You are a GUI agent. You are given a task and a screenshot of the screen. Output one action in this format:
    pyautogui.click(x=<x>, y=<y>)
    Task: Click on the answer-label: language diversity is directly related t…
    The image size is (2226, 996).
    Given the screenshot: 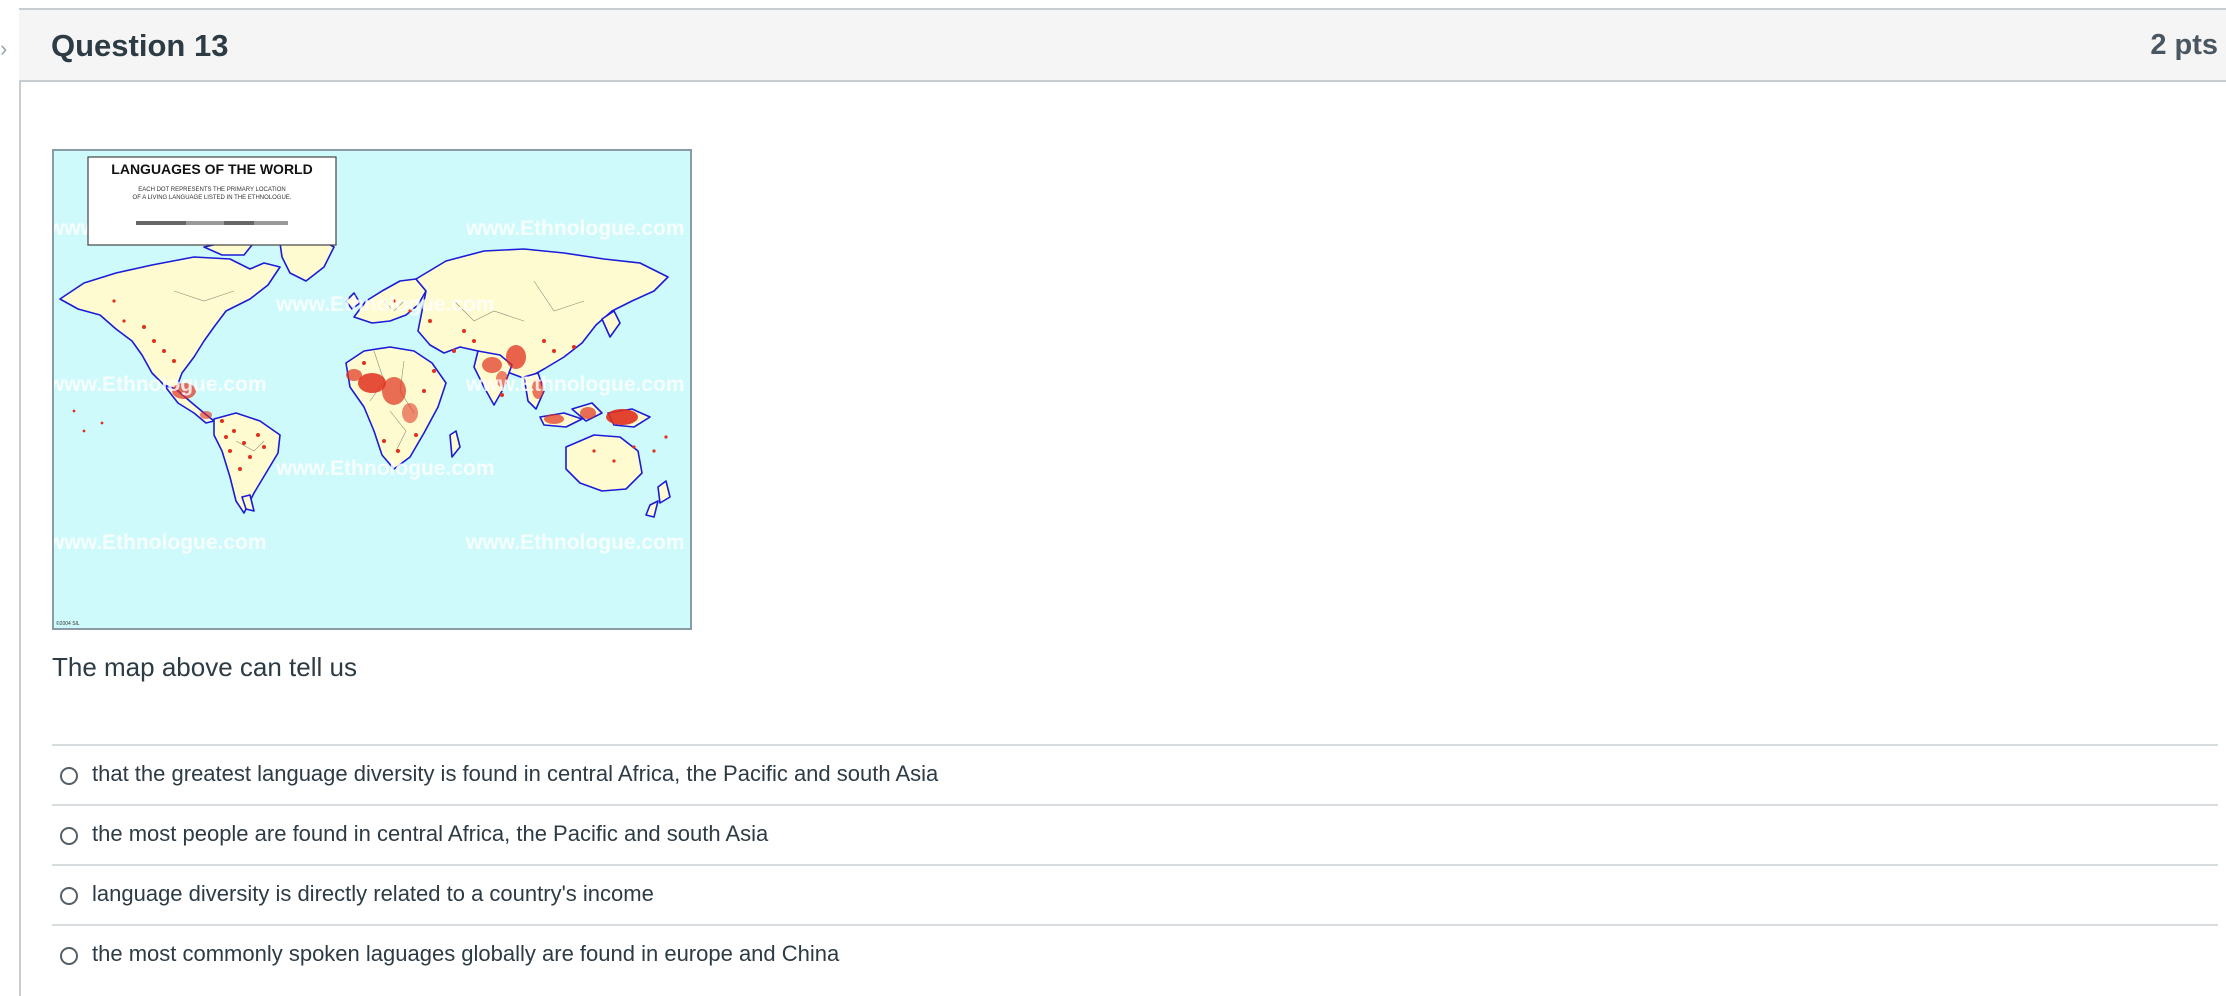 What is the action you would take?
    pyautogui.click(x=373, y=894)
    